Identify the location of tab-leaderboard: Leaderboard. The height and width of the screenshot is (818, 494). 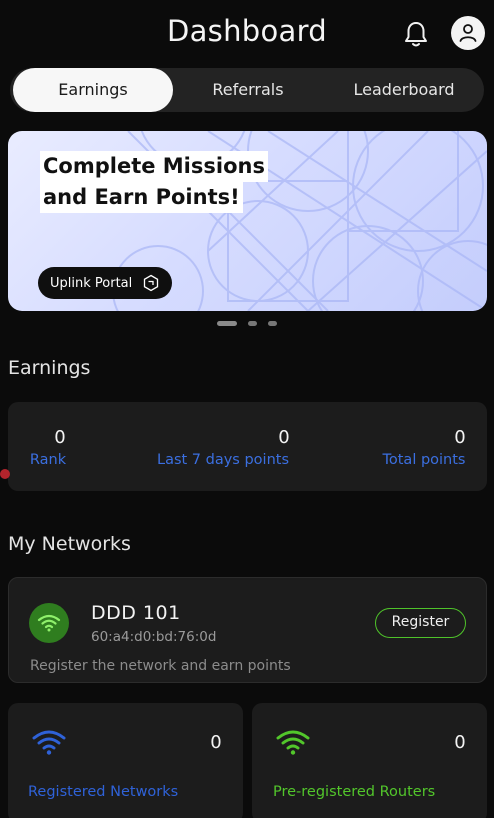
(404, 90).